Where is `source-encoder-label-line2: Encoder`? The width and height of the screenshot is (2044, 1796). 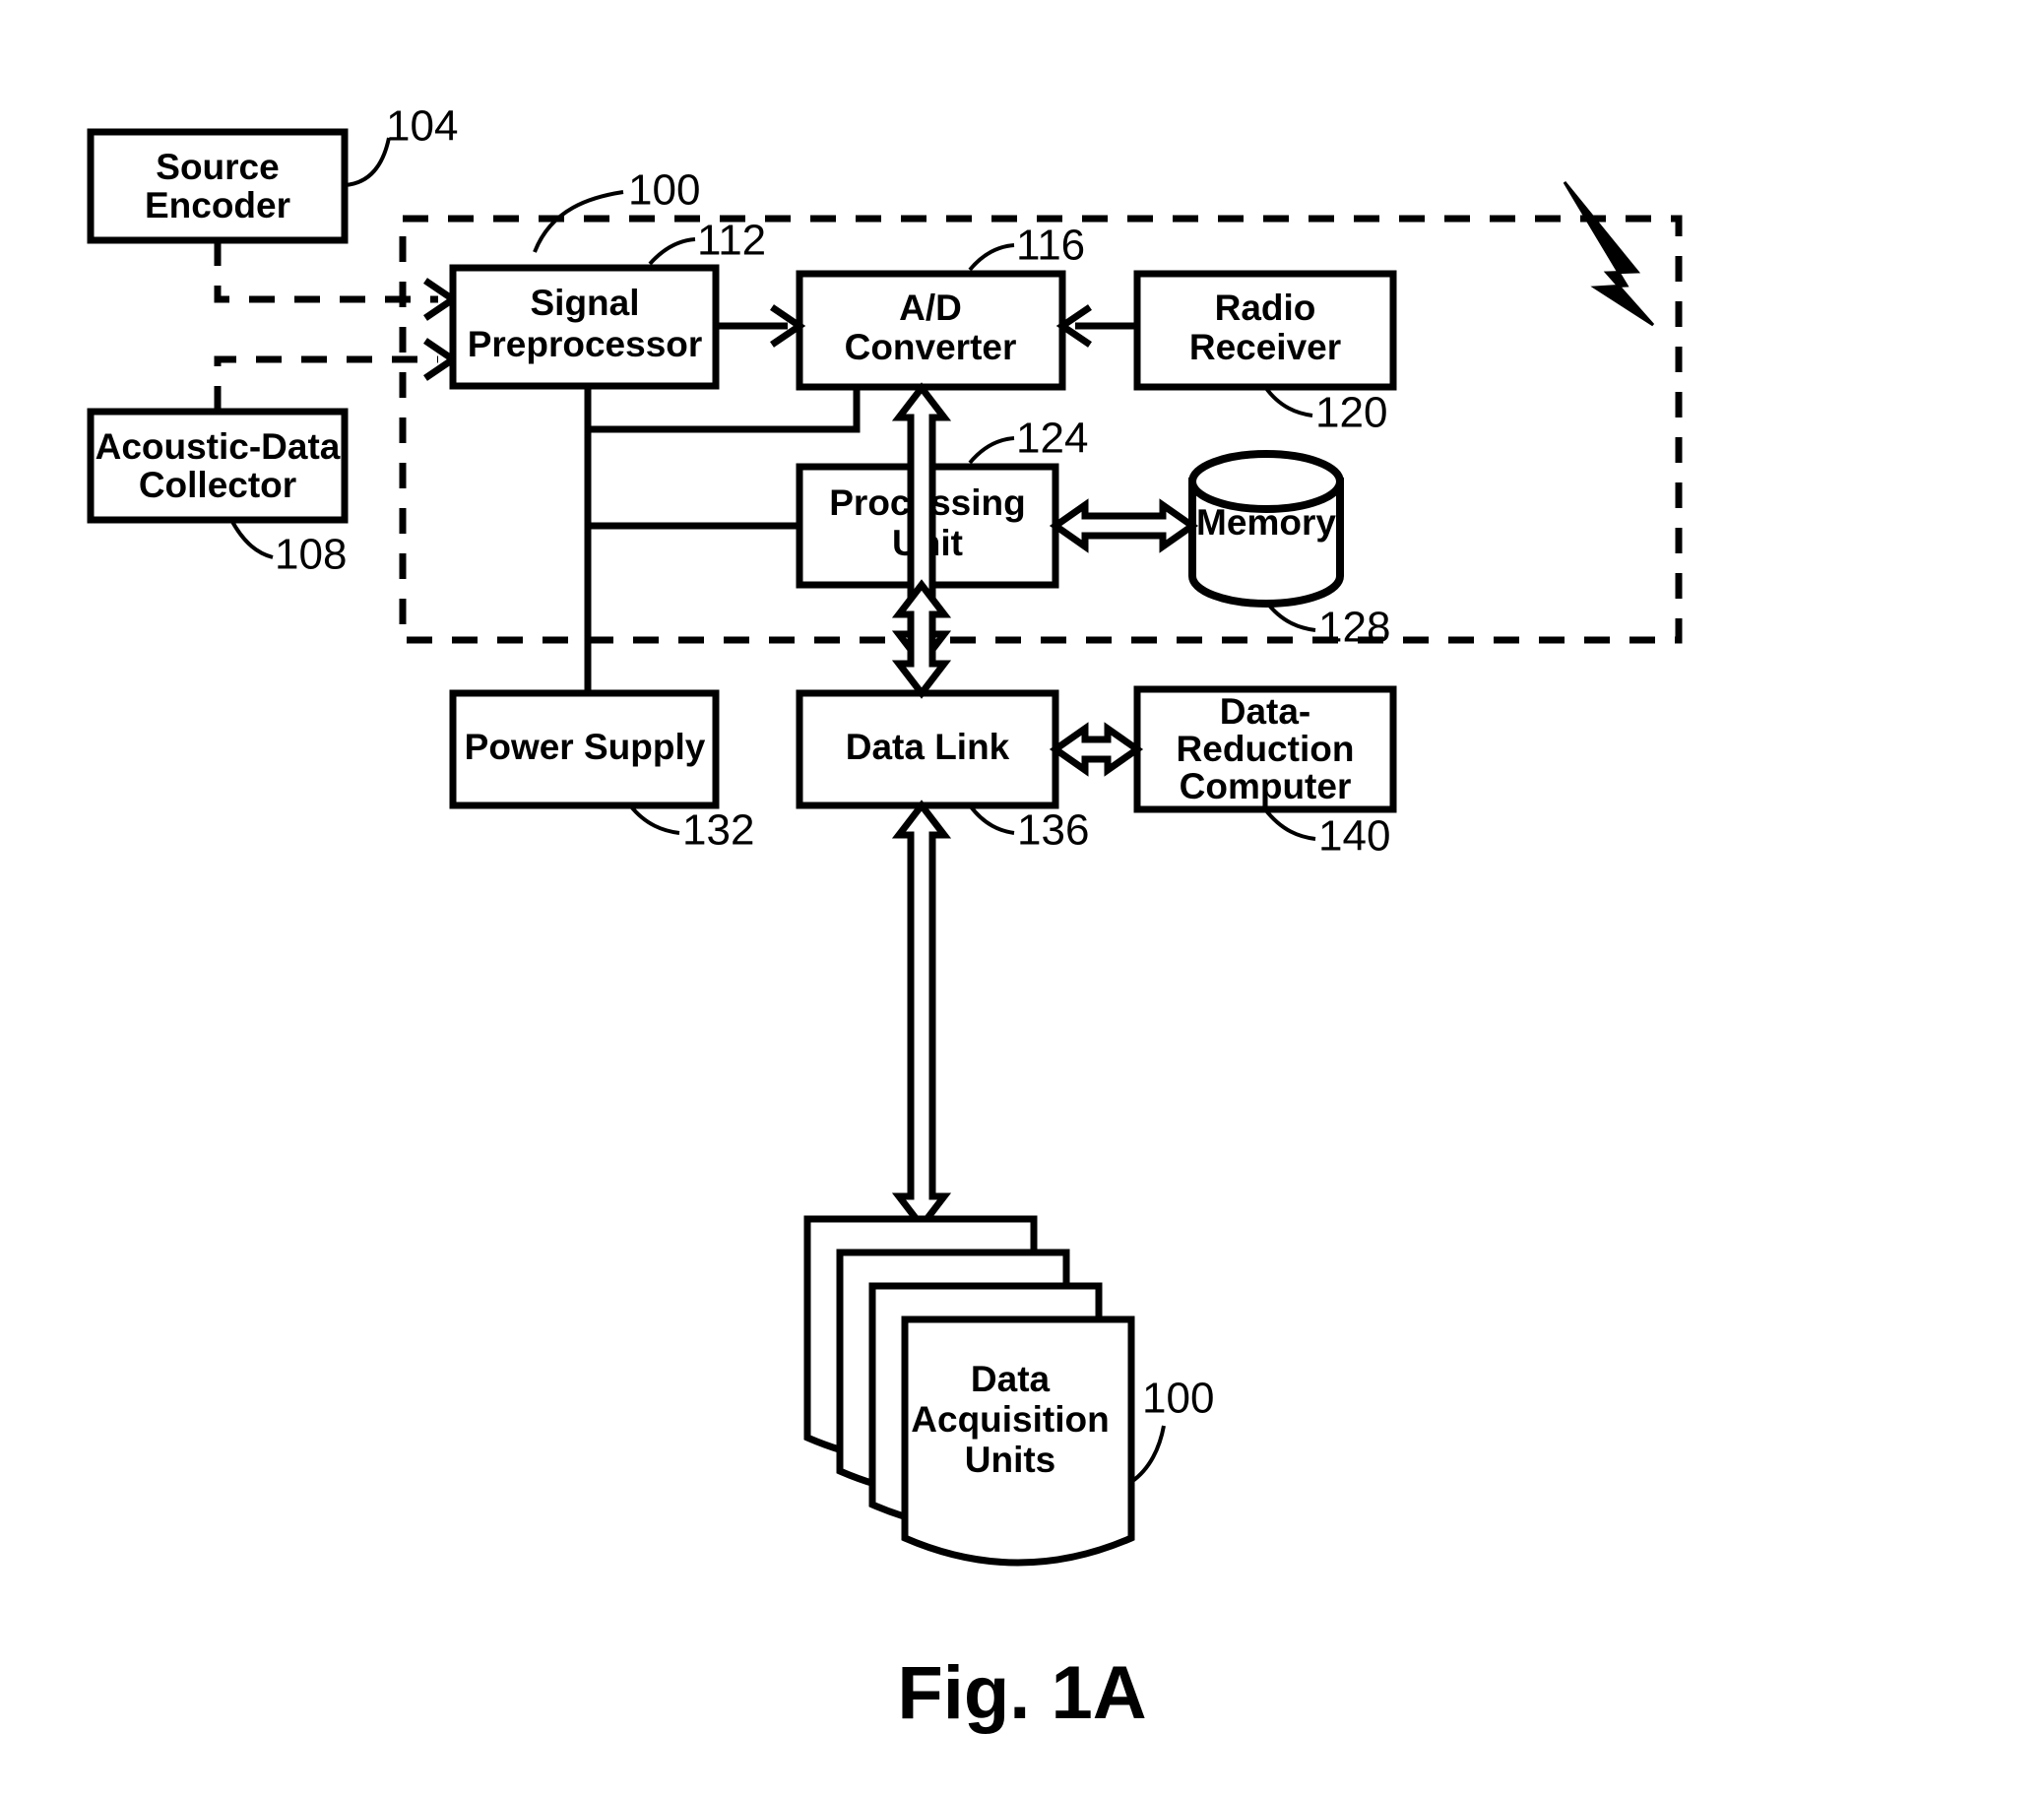
source-encoder-label-line2: Encoder is located at coordinates (217, 205).